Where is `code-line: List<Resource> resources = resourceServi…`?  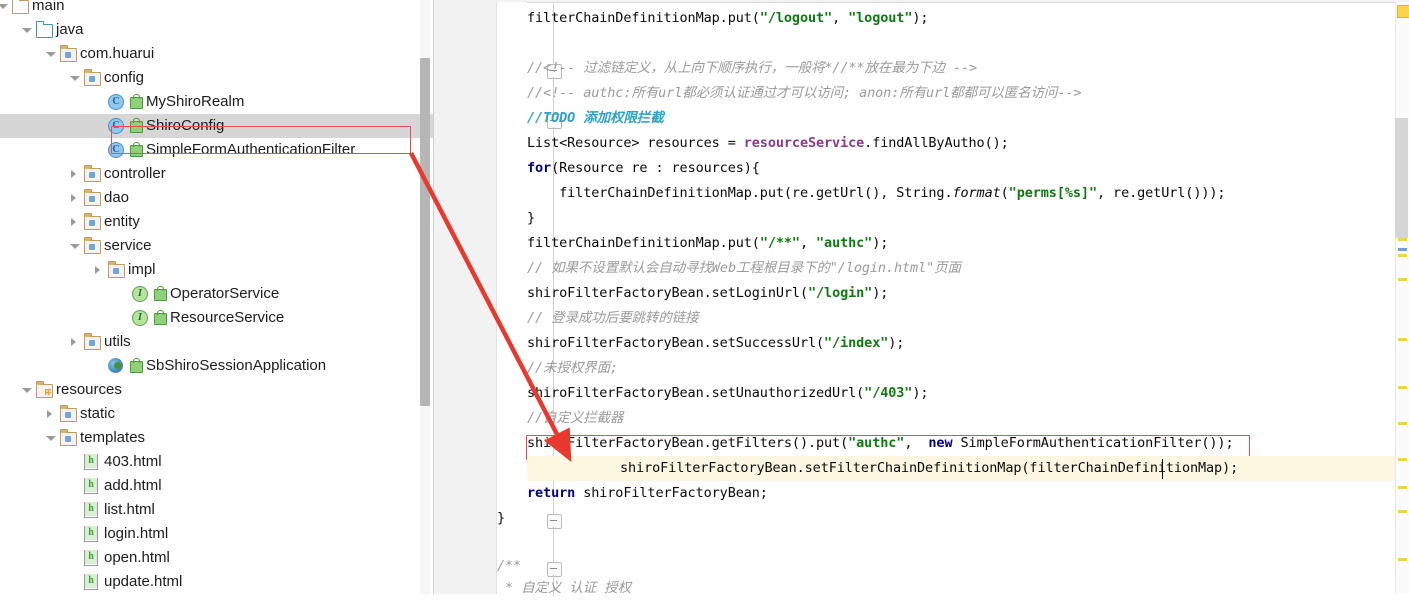
code-line: List<Resource> resources = resourceServi… is located at coordinates (768, 143).